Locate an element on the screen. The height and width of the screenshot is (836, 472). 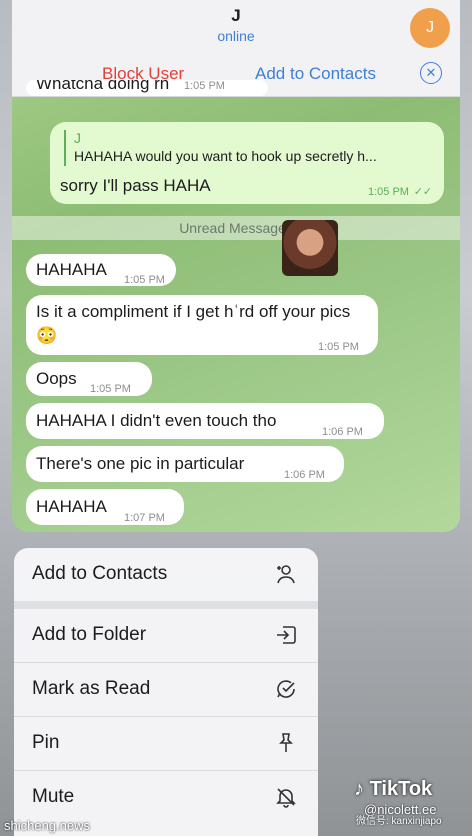
menu-item-label: Pin is located at coordinates (46, 742).